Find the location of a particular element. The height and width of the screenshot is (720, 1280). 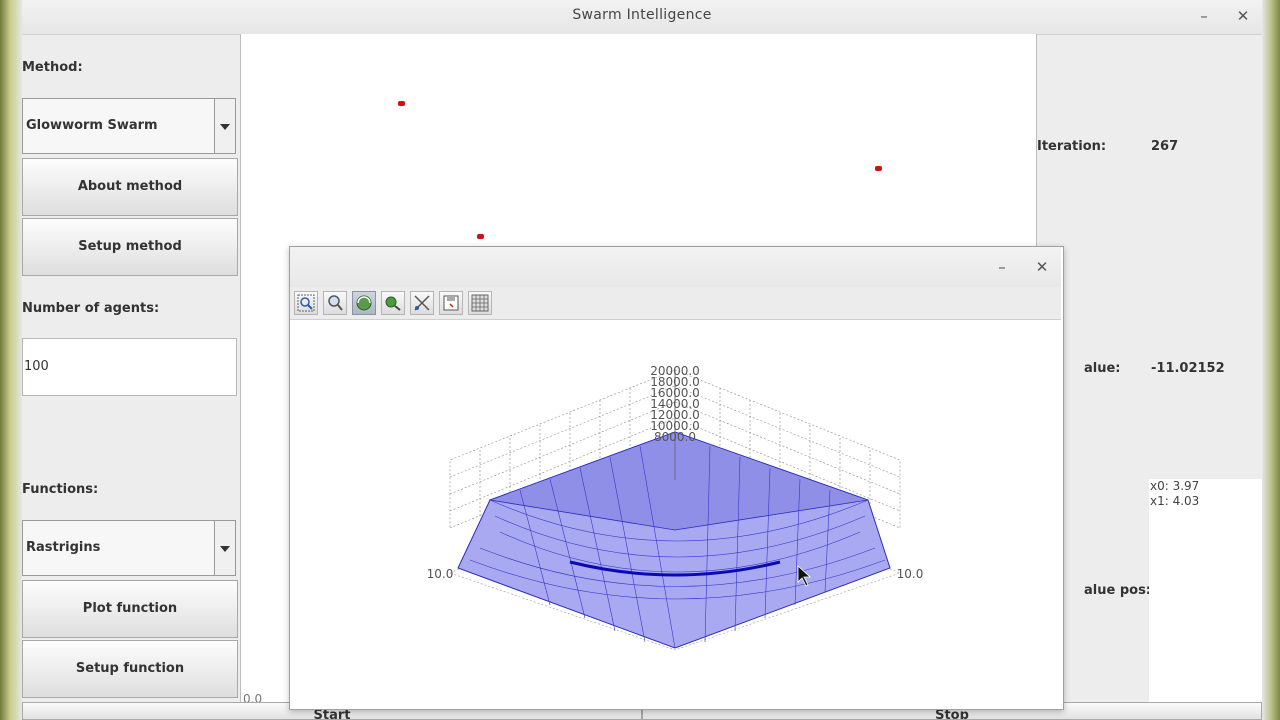

method-label: Method: is located at coordinates (52, 67).